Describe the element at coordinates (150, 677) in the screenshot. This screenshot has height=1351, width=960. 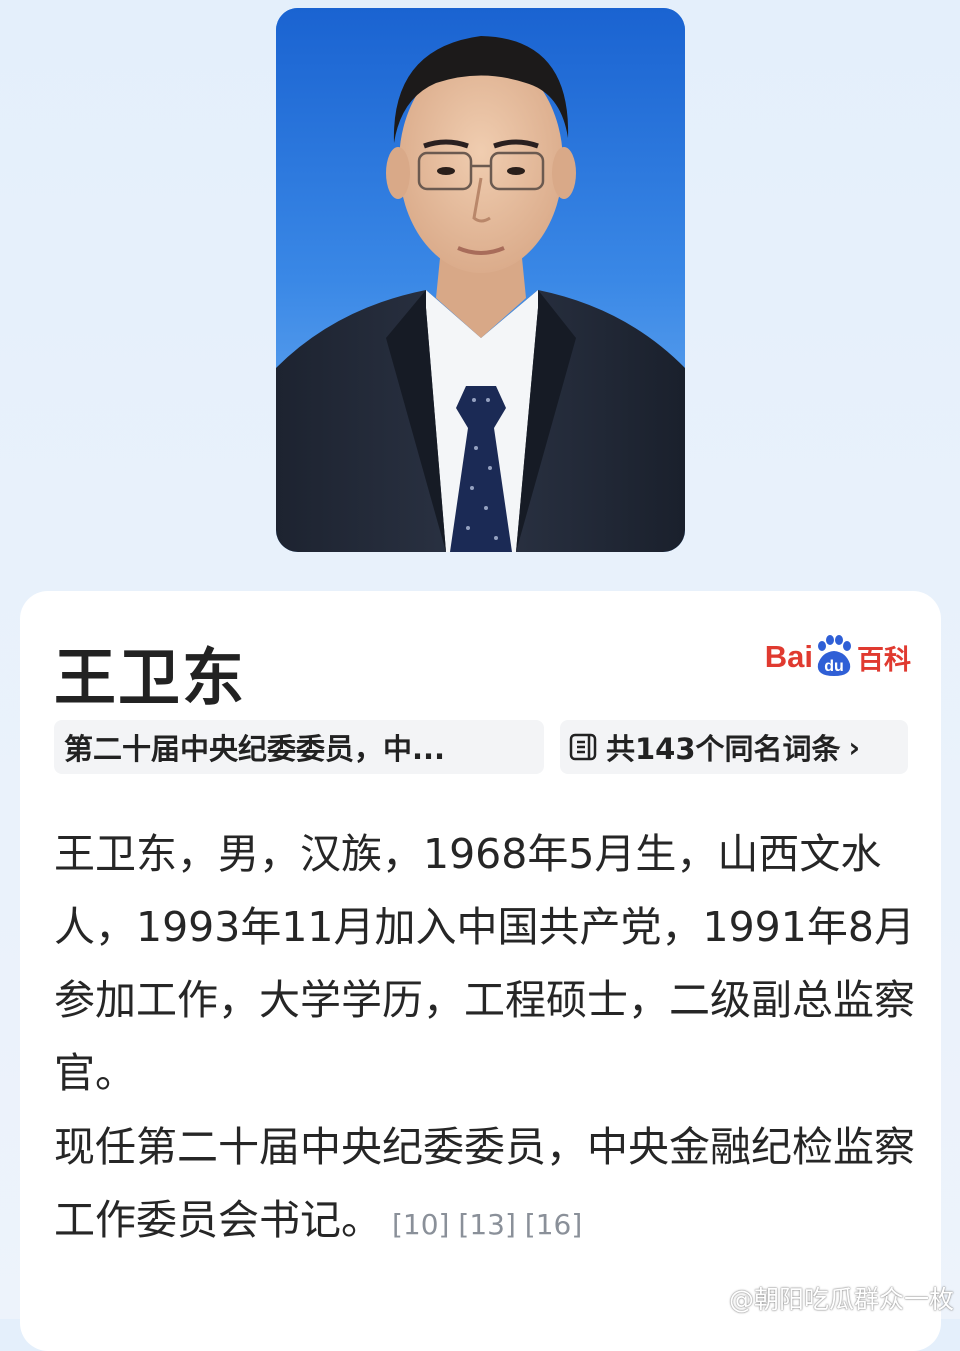
I see `person-name: 王卫东` at that location.